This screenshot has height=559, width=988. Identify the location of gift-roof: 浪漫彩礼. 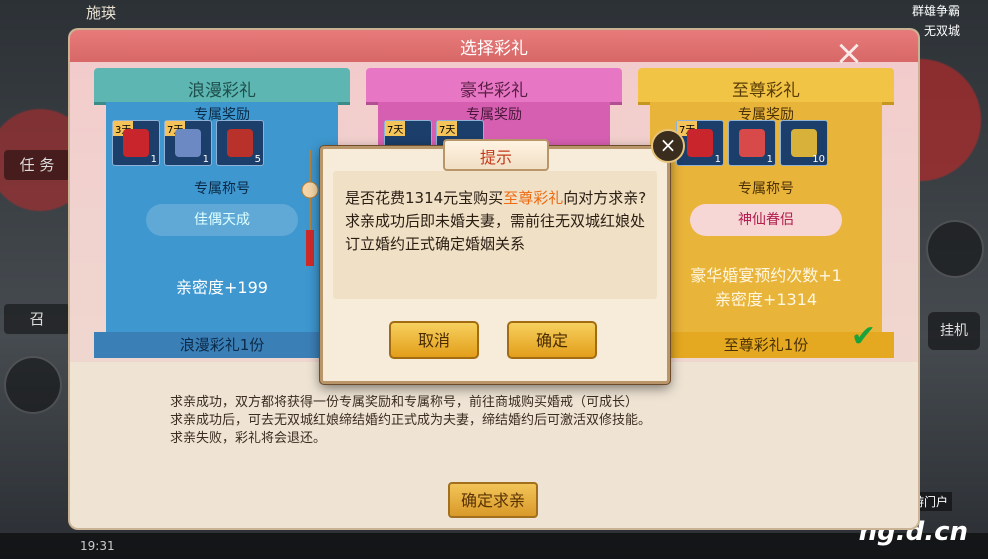
(222, 86).